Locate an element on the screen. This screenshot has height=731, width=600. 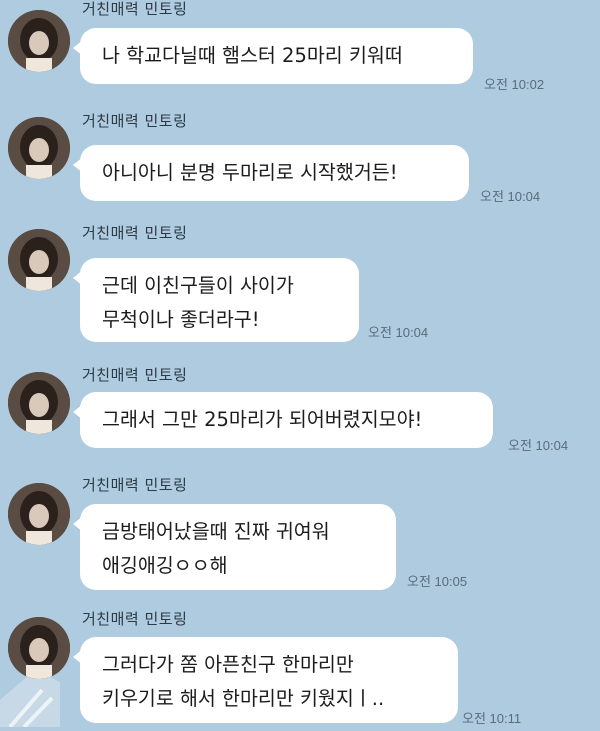
message-bubble: 그래서 그만 25마리가 되어버렸지모야! is located at coordinates (283, 420).